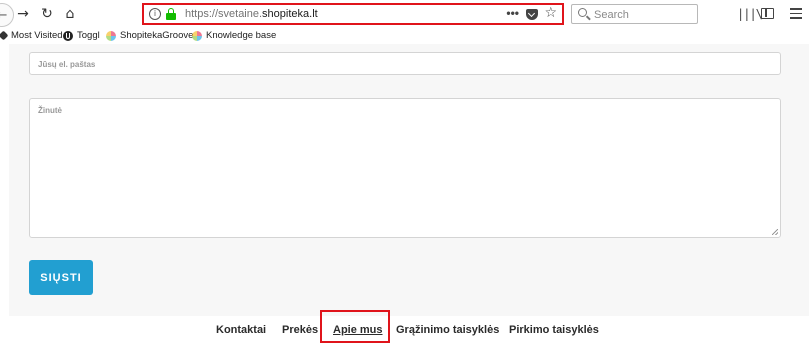  What do you see at coordinates (224, 14) in the screenshot?
I see `url-prefix: https://svetaine.` at bounding box center [224, 14].